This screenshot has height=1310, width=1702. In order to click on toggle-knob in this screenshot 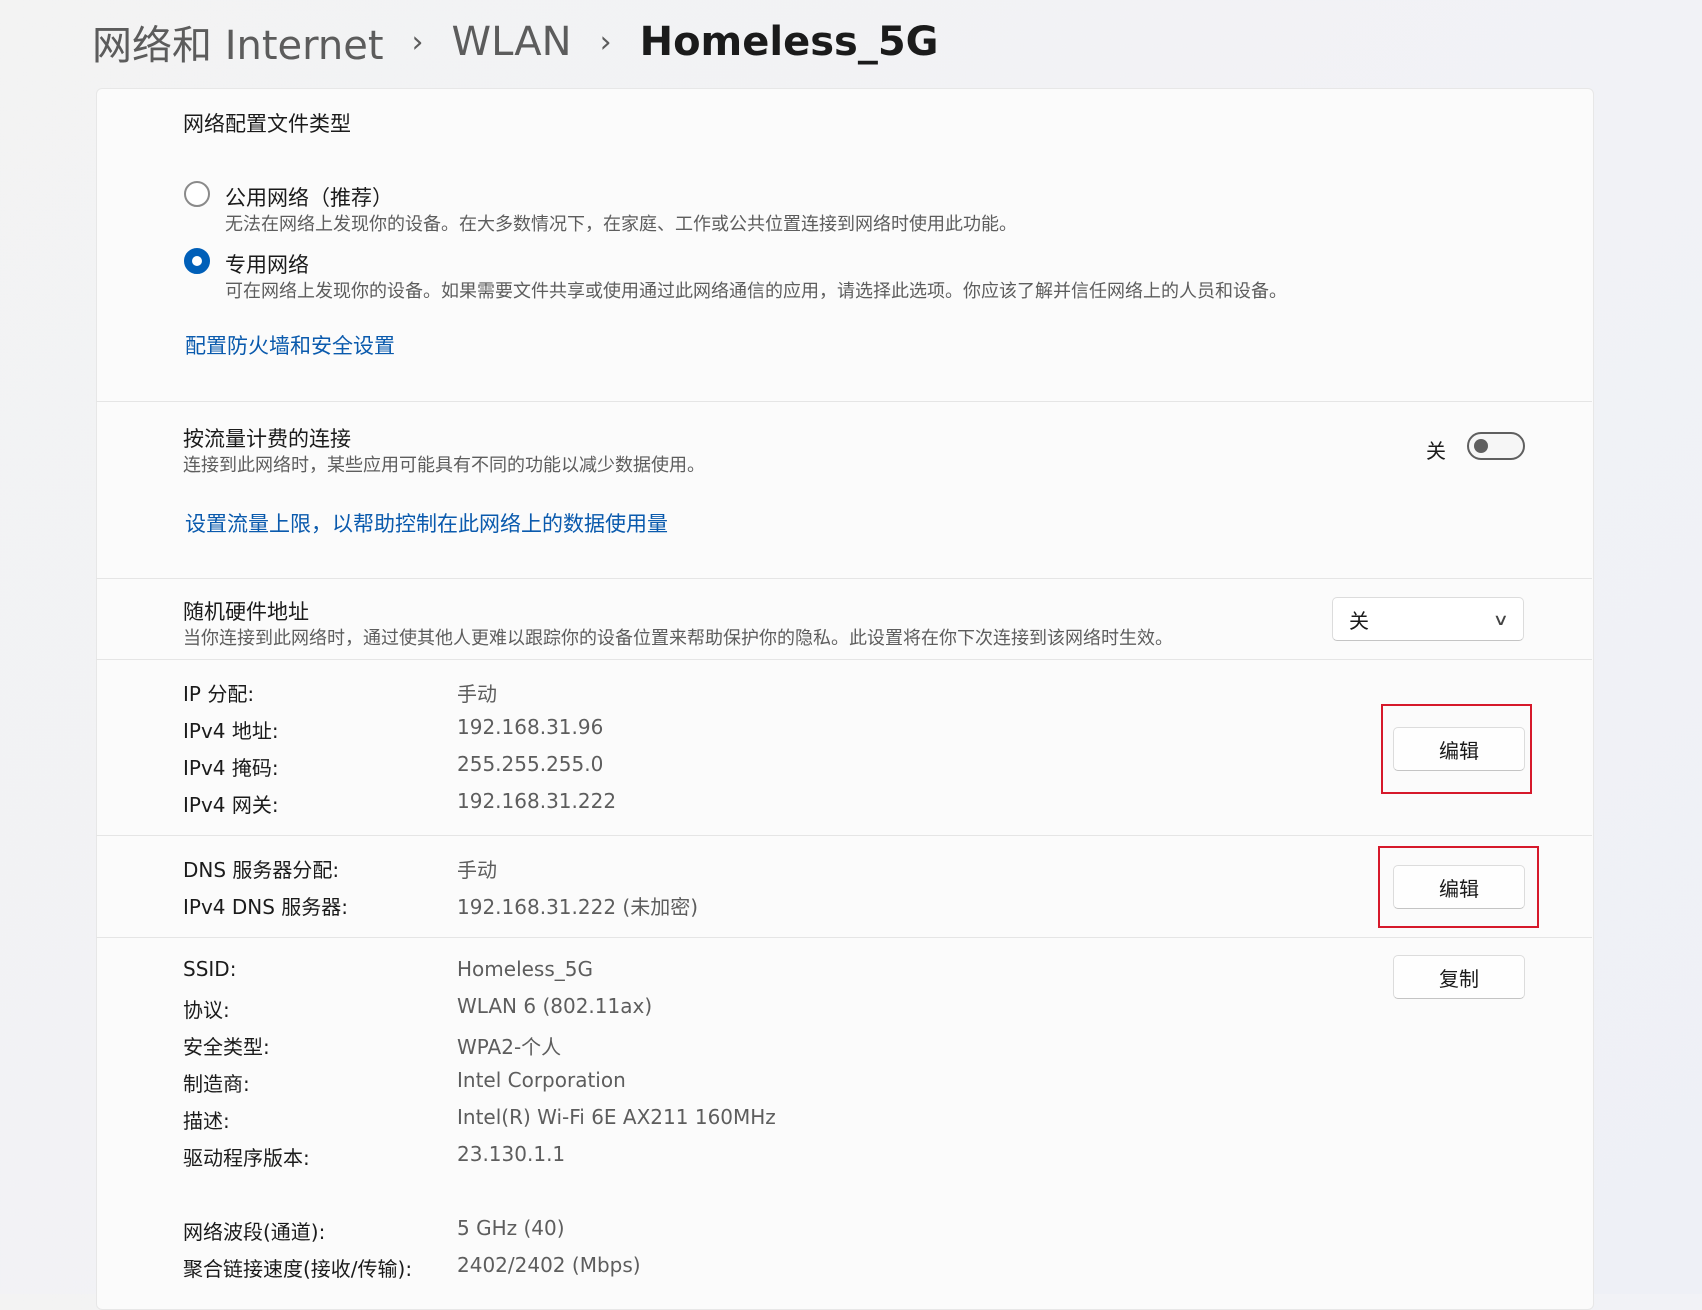, I will do `click(1481, 446)`.